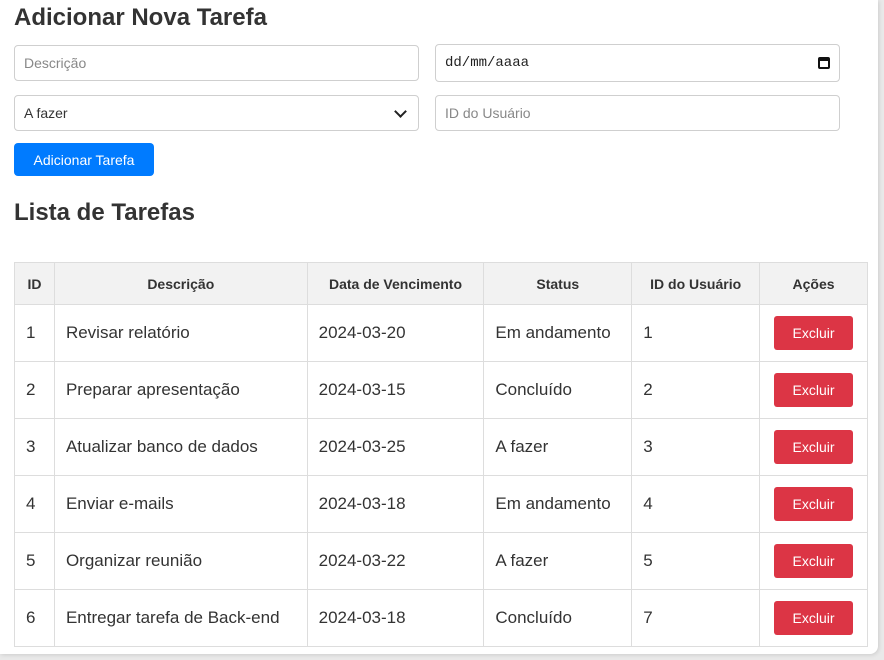 This screenshot has width=884, height=660. What do you see at coordinates (140, 17) in the screenshot?
I see `add-task-title: Adicionar Nova Tarefa` at bounding box center [140, 17].